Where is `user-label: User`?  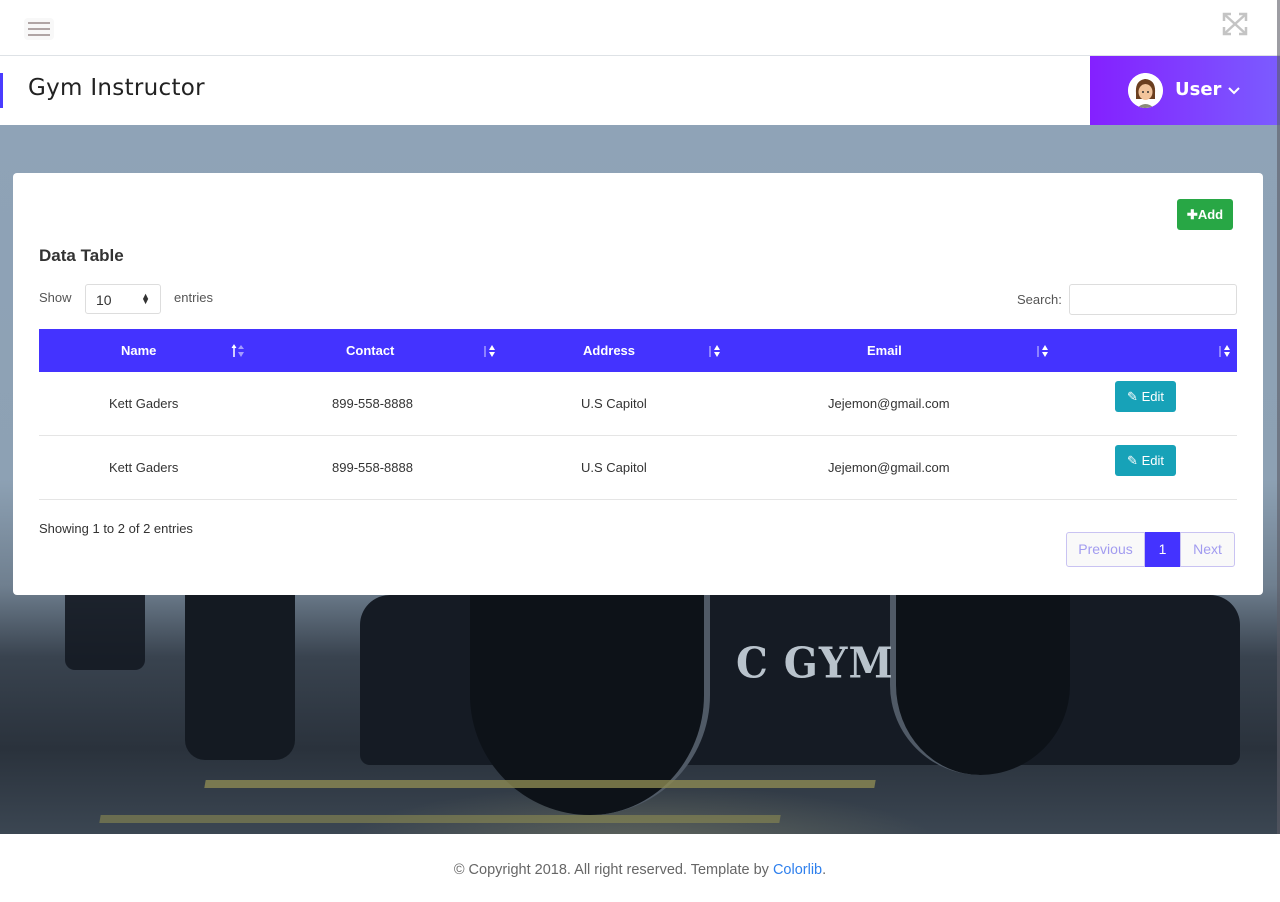 user-label: User is located at coordinates (1198, 89).